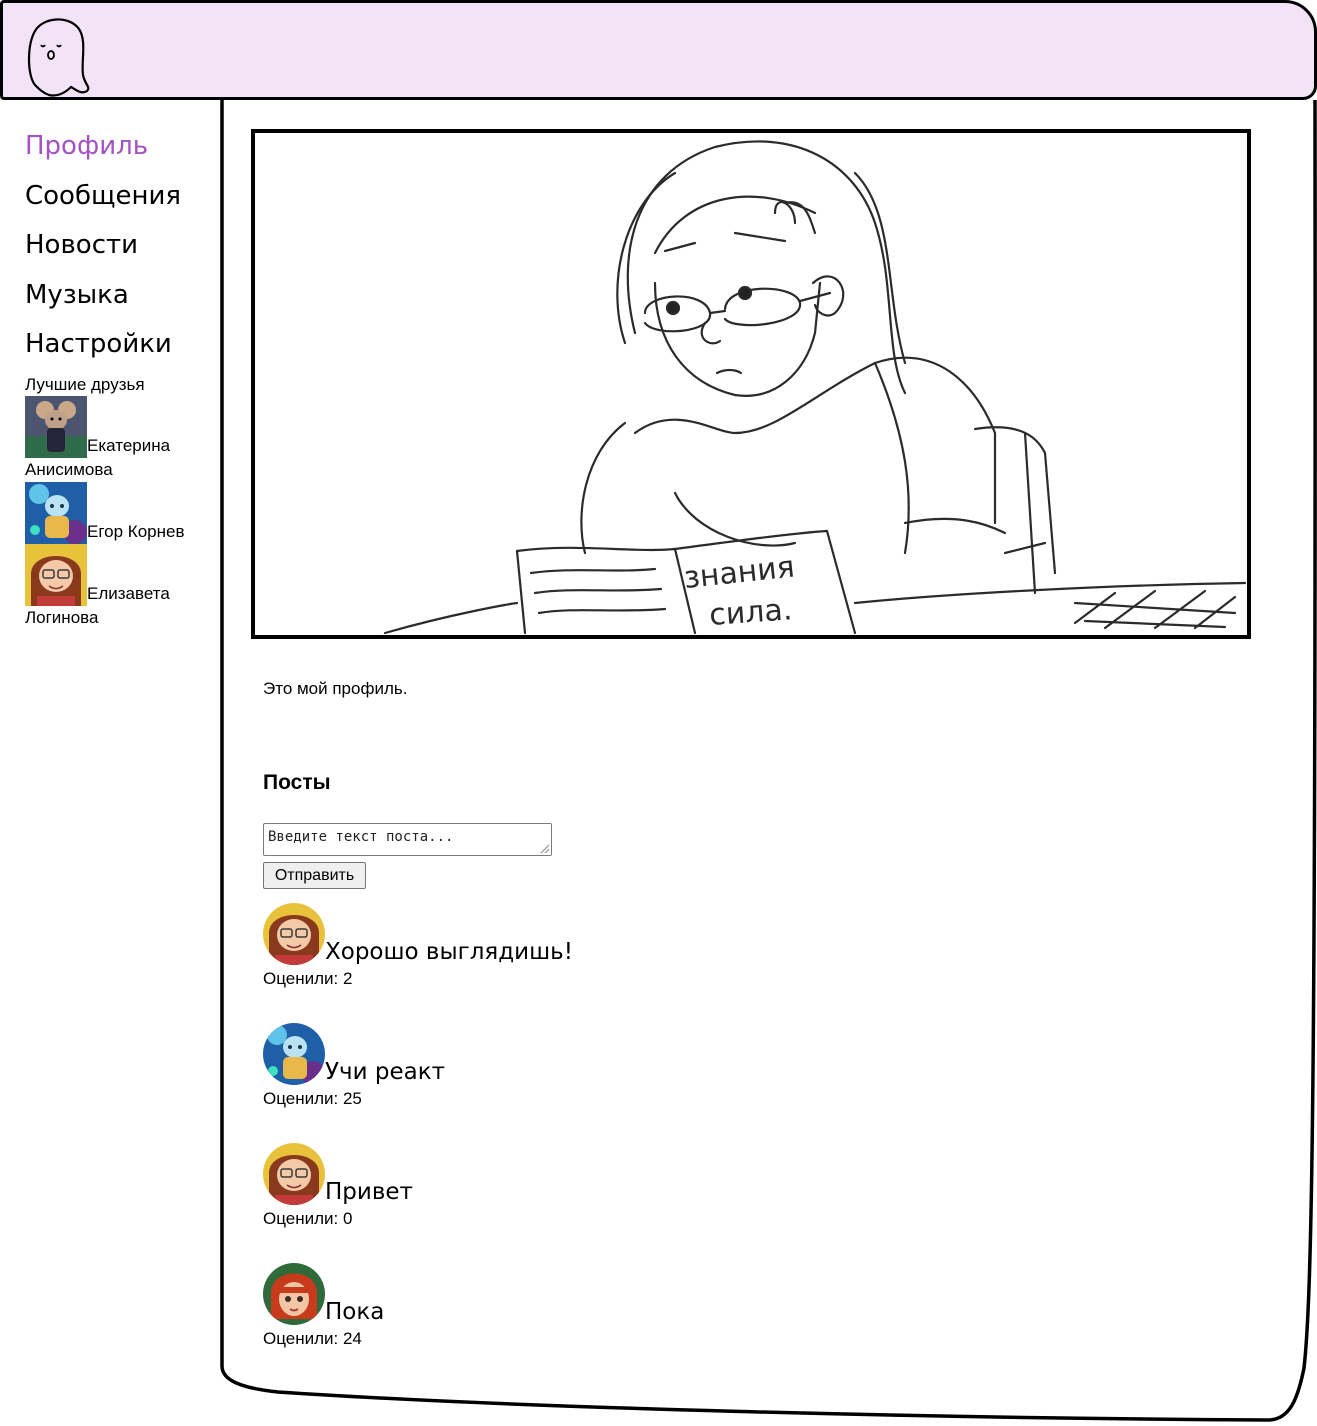 This screenshot has height=1426, width=1317. I want to click on post-avatar-blue, so click(294, 1054).